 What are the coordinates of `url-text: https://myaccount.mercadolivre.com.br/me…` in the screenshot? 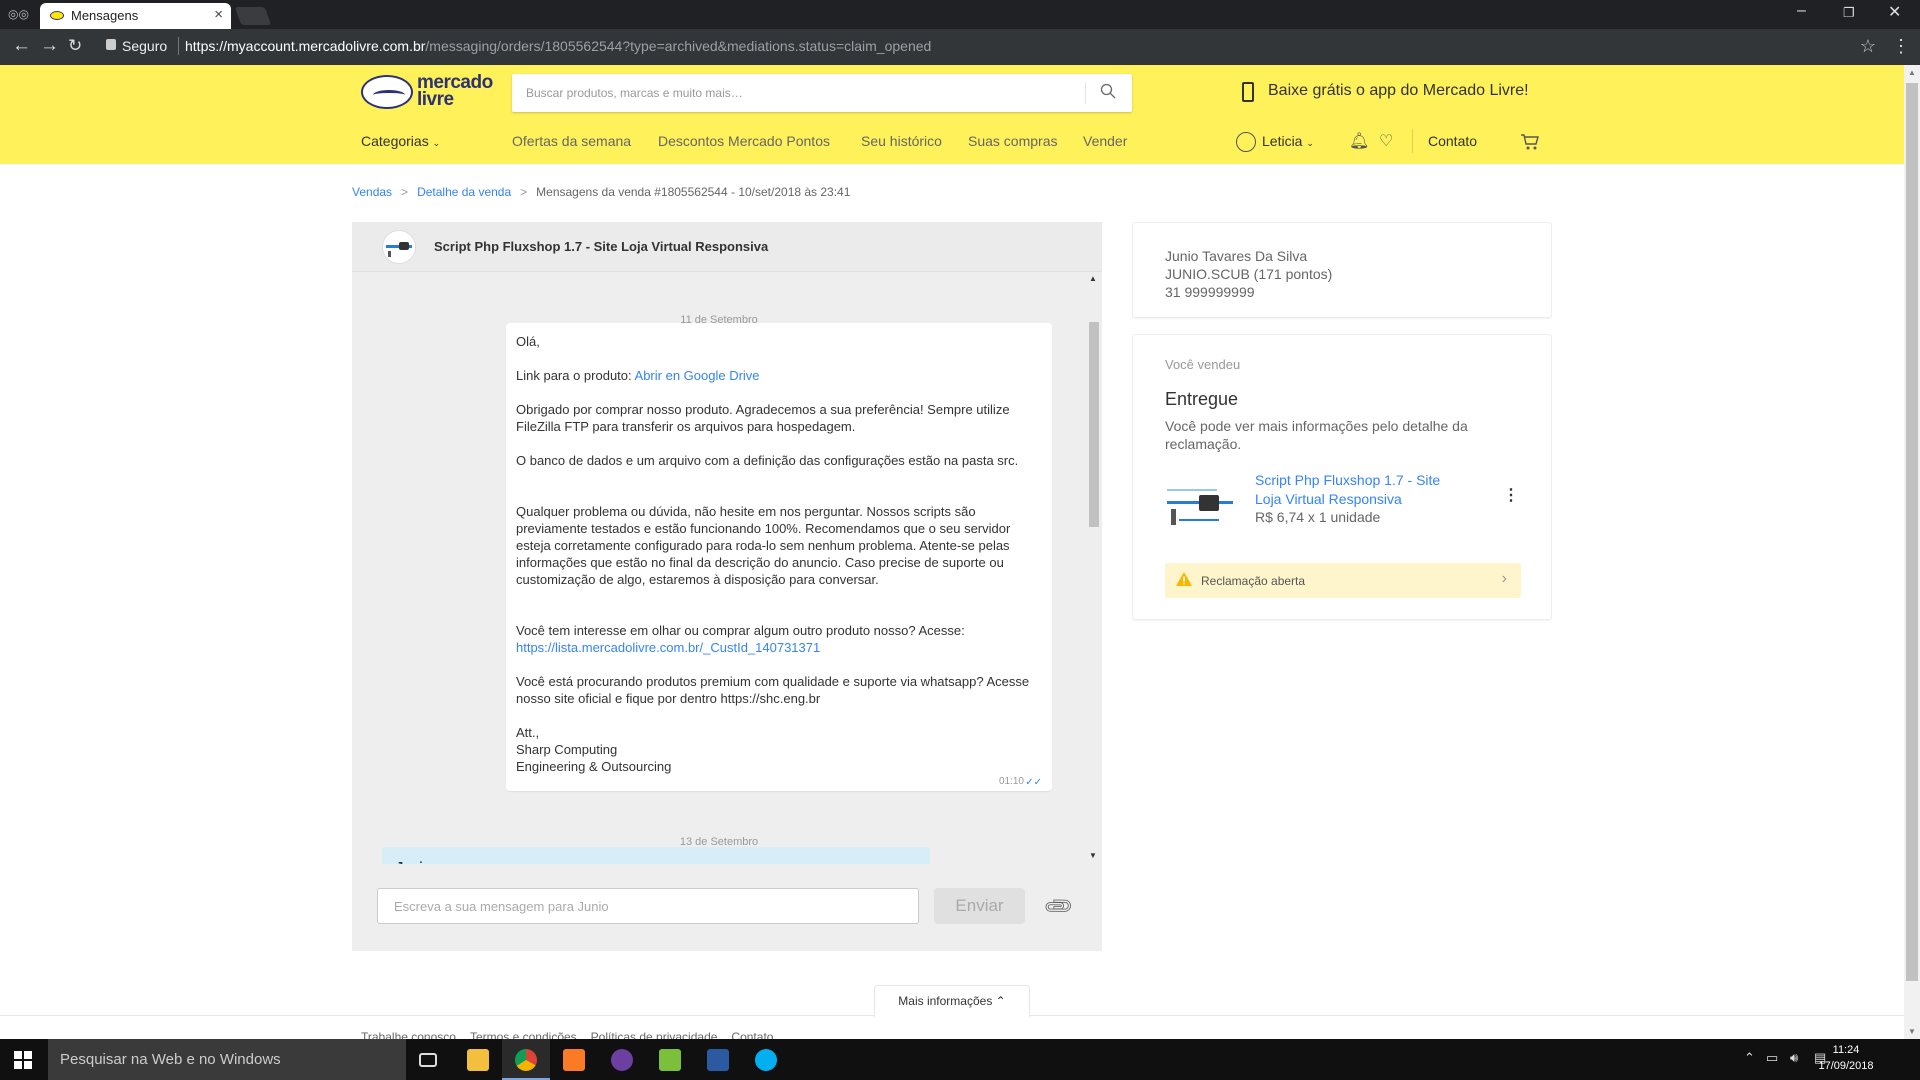 It's located at (558, 46).